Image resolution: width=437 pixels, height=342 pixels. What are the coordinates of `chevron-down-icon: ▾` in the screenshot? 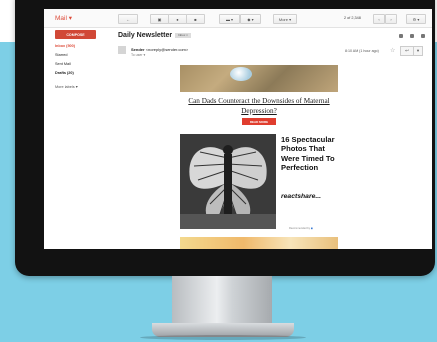 It's located at (418, 50).